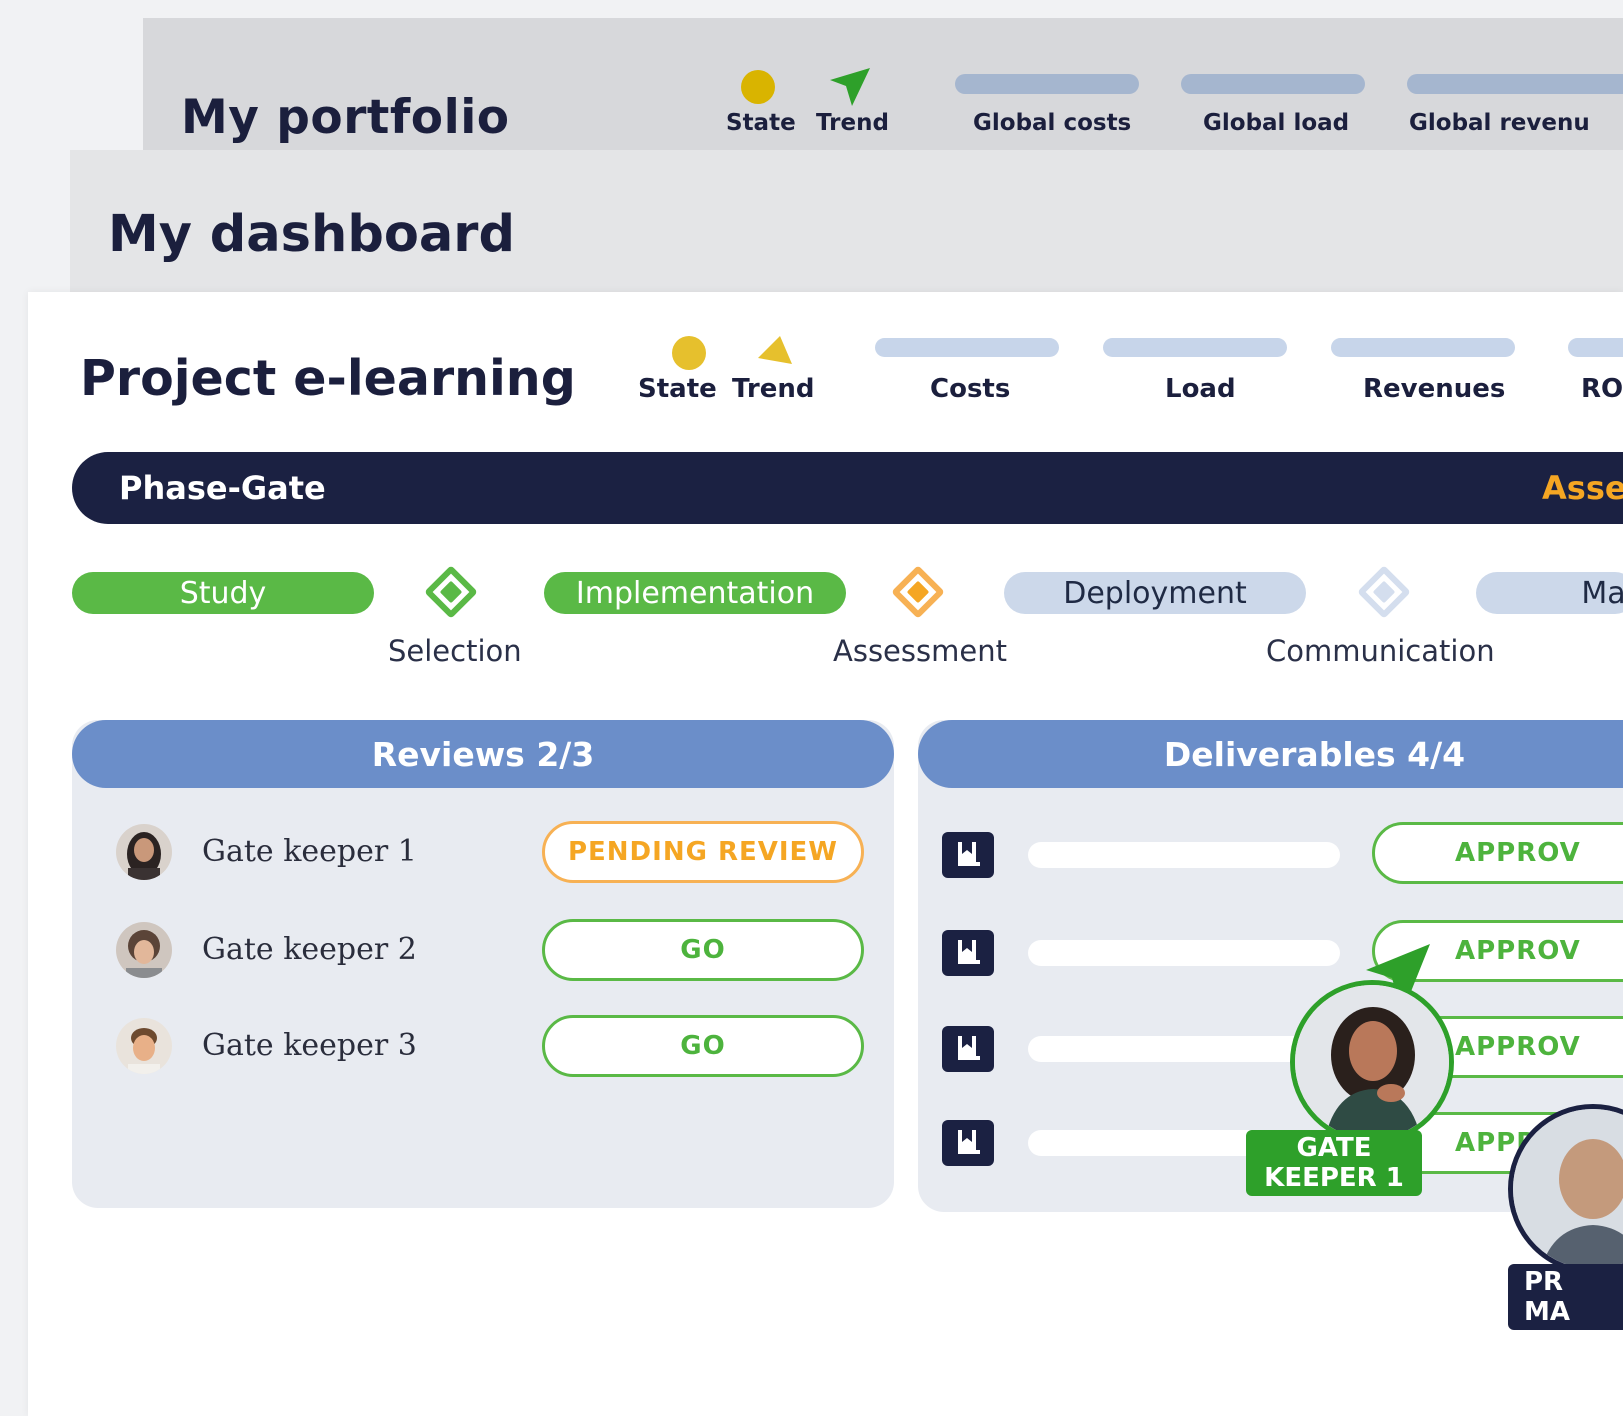  I want to click on phase-maintenance: Mai, so click(1549, 593).